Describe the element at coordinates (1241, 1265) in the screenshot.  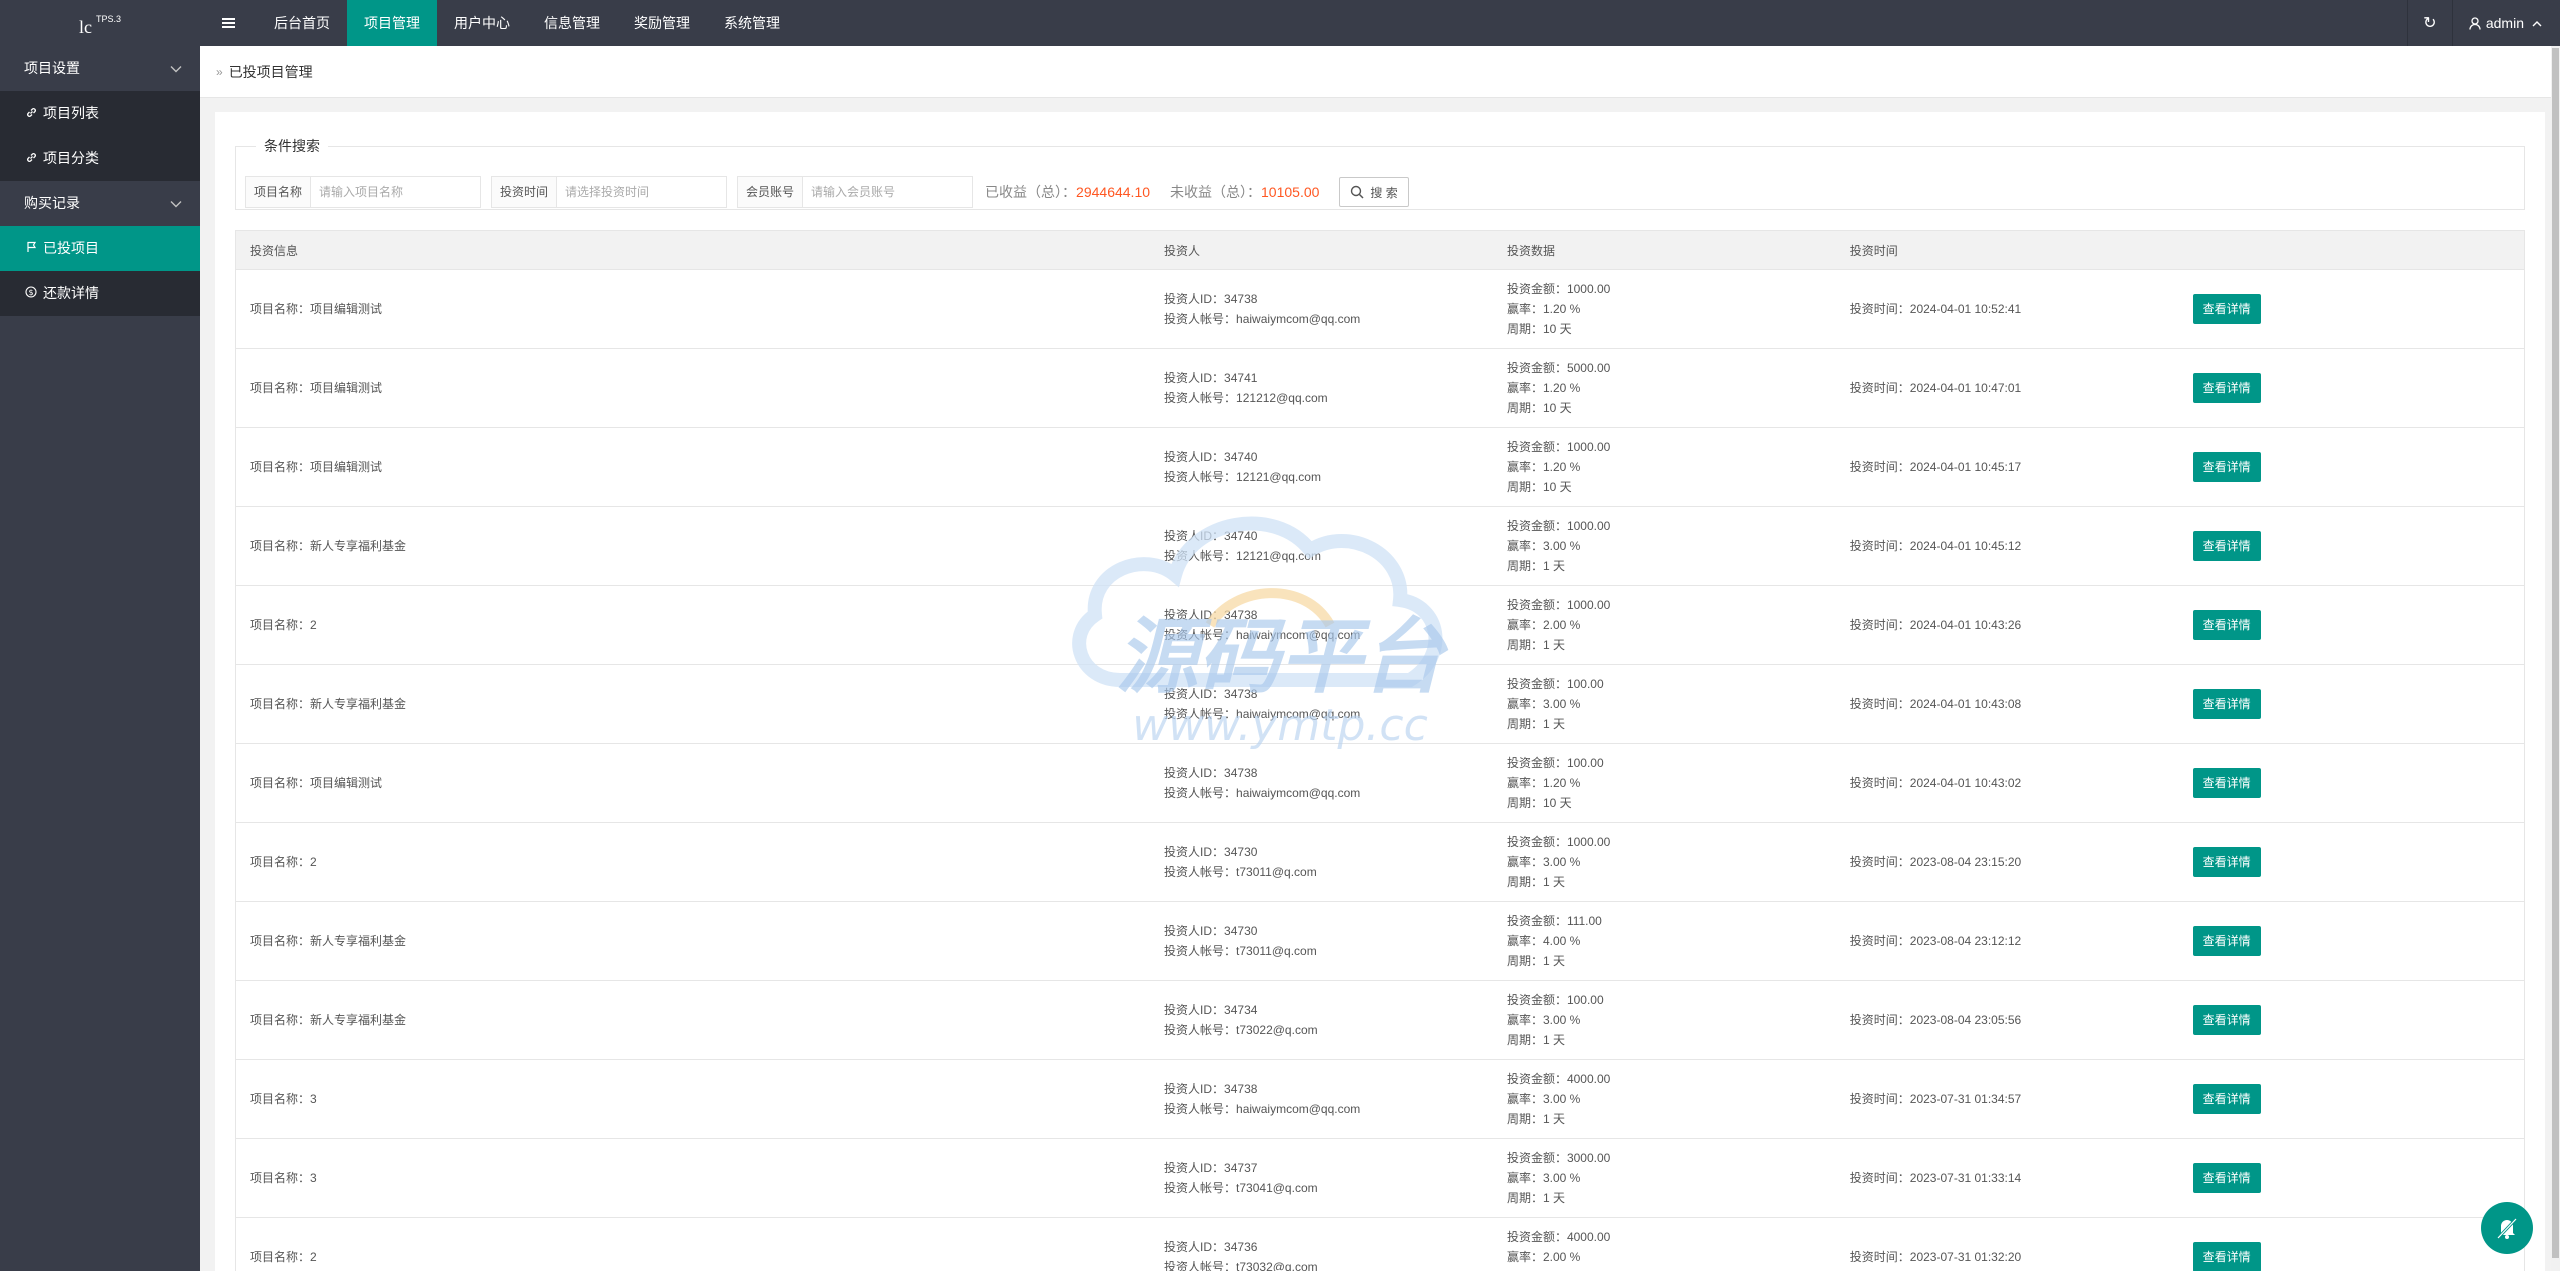
I see `investor-account: 投资人帐号：t73032@q.com` at that location.